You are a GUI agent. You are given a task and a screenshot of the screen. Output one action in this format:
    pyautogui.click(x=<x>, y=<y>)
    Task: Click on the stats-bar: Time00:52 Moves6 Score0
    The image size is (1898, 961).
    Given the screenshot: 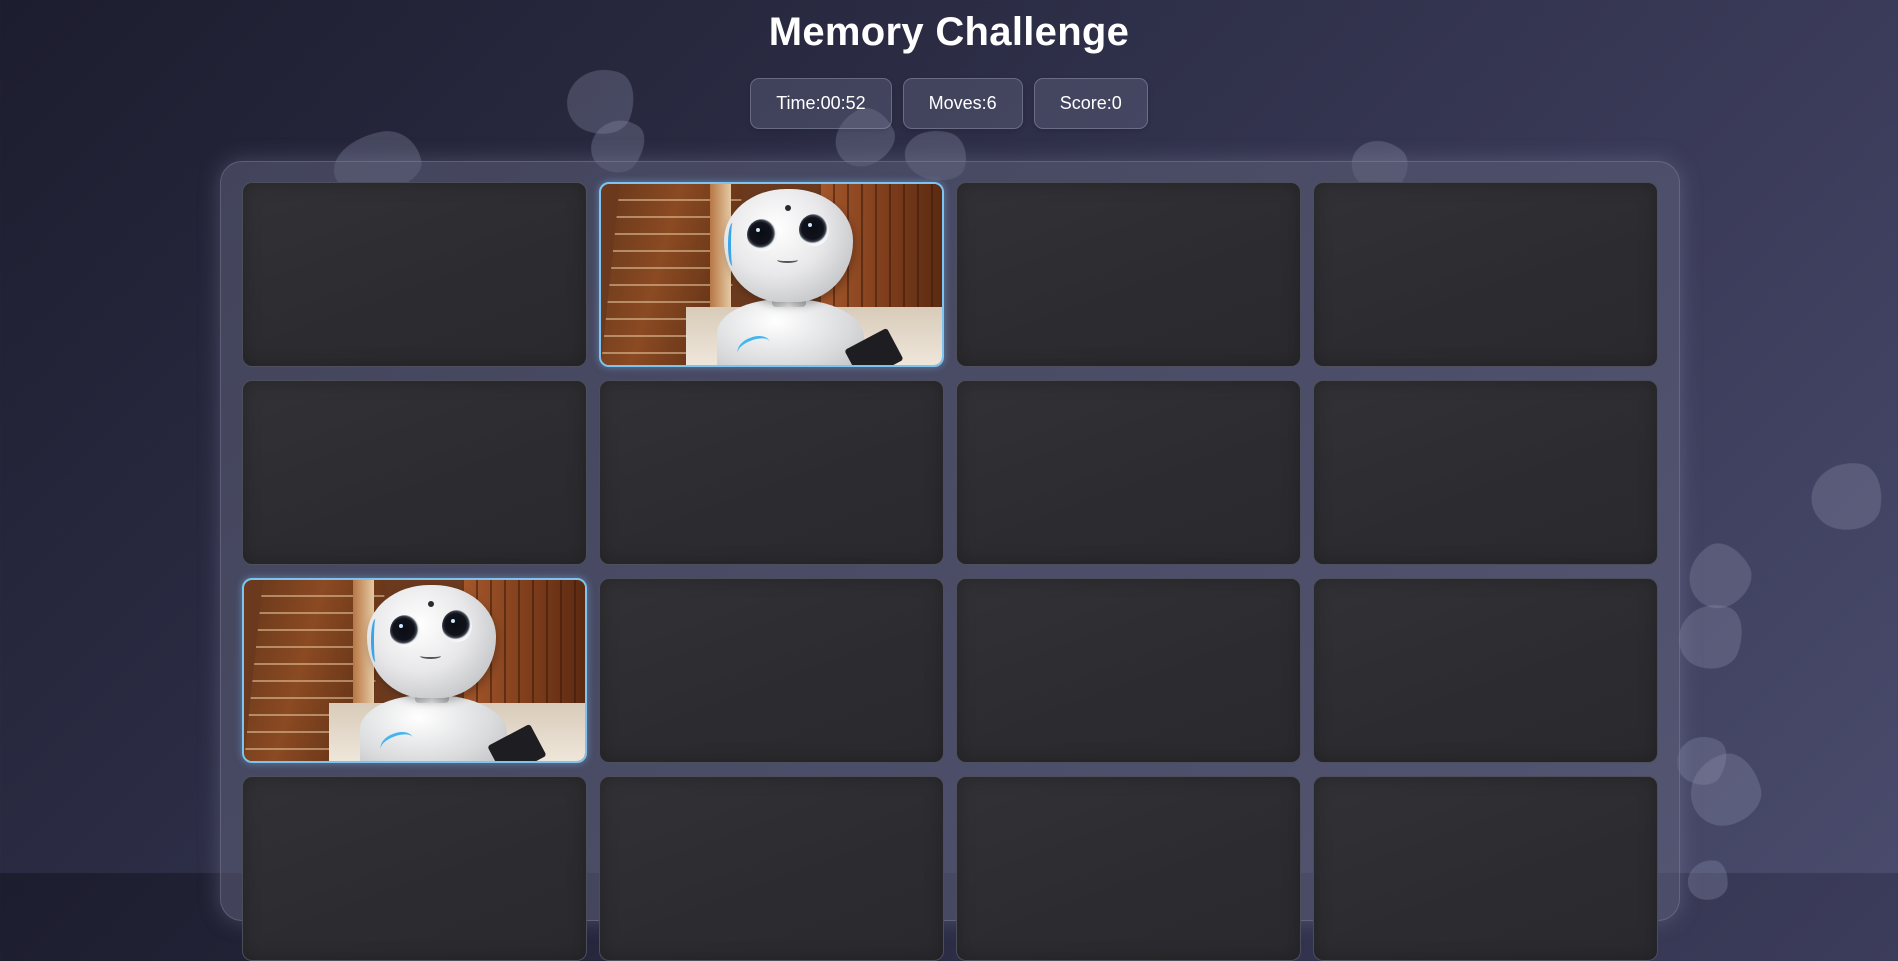 What is the action you would take?
    pyautogui.click(x=949, y=103)
    